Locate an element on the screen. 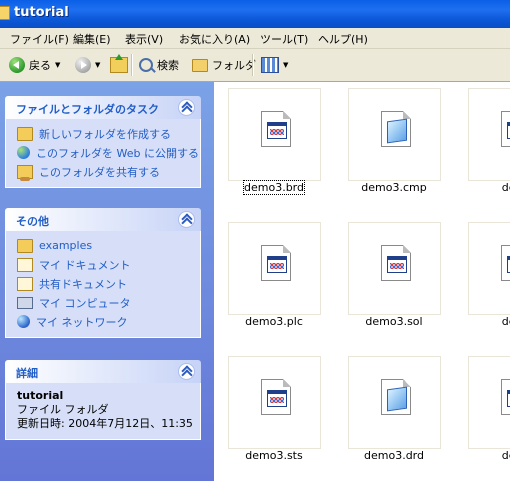 Image resolution: width=510 pixels, height=481 pixels. folders-button: フォルダ is located at coordinates (224, 65).